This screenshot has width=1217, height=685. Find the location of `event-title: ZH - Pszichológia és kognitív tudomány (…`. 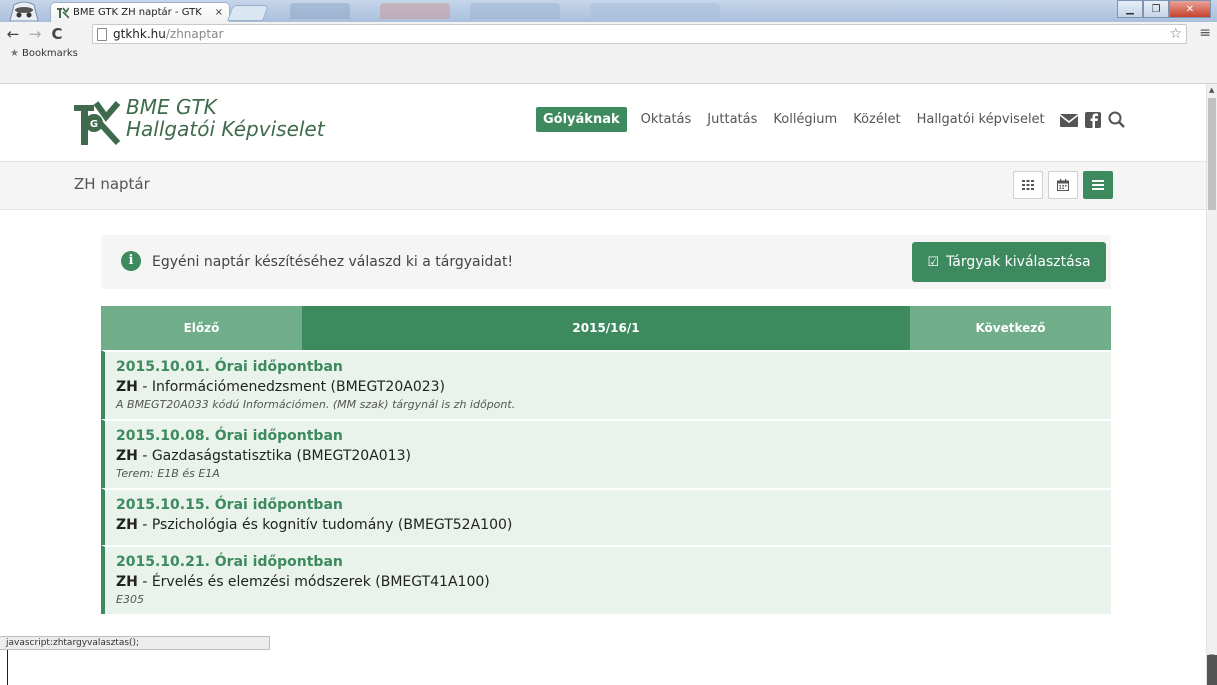

event-title: ZH - Pszichológia és kognitív tudomány (… is located at coordinates (613, 525).